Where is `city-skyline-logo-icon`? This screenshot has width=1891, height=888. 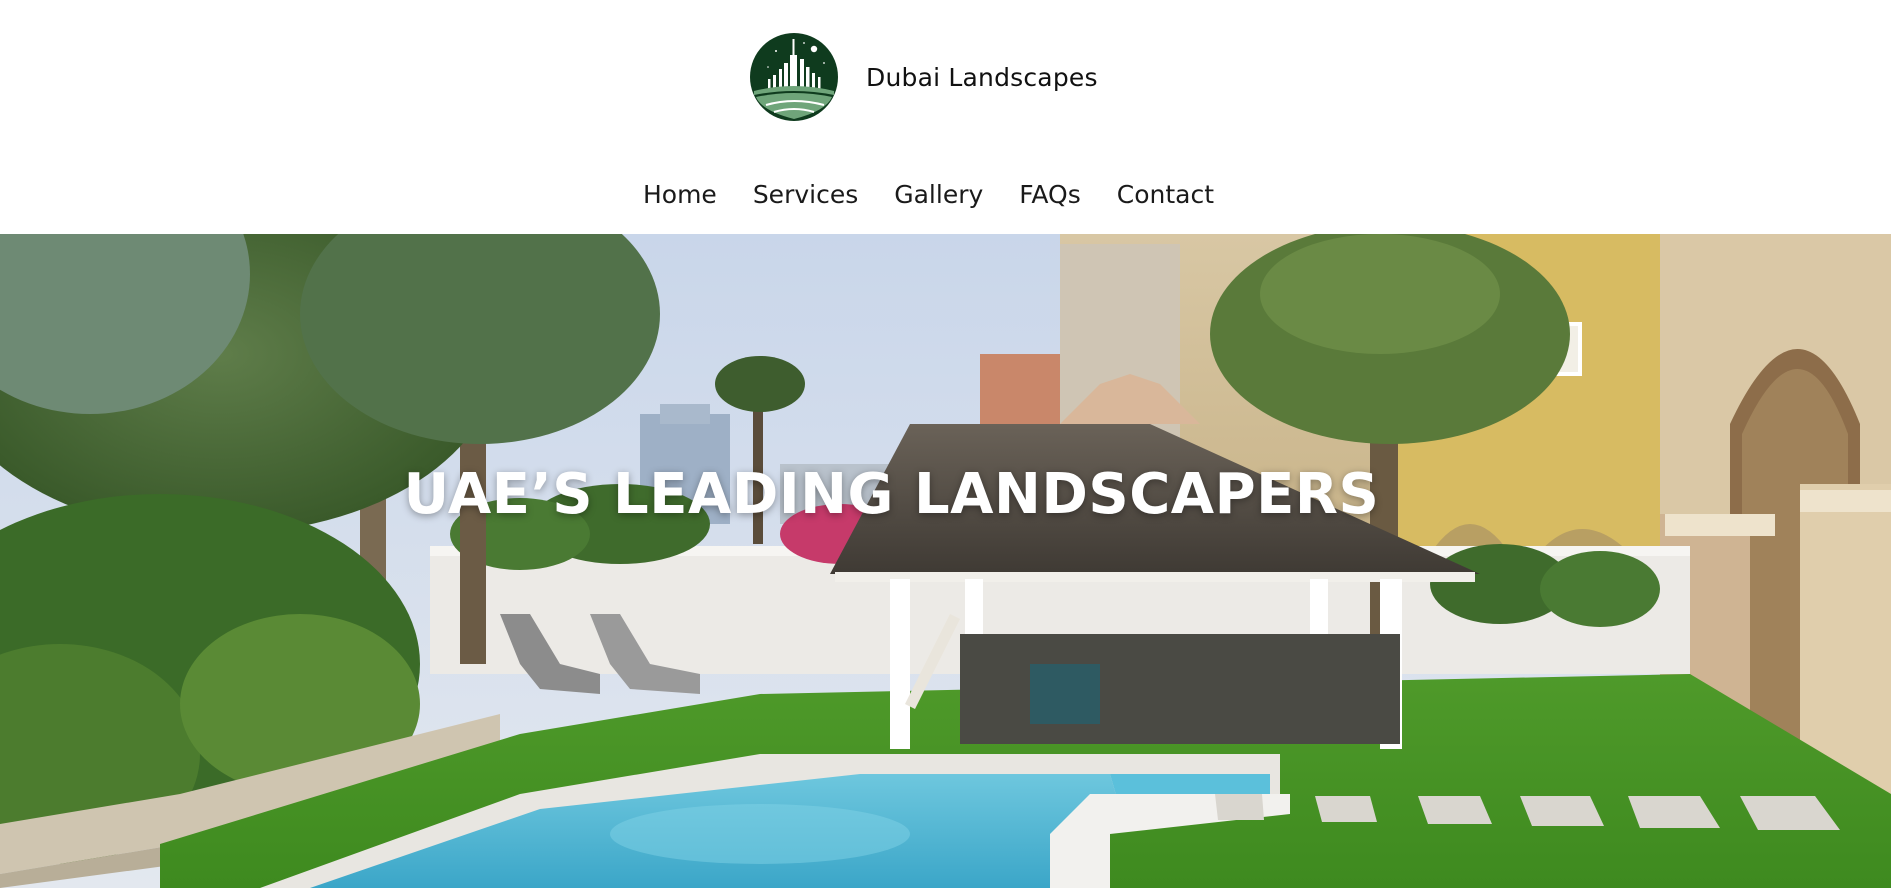 city-skyline-logo-icon is located at coordinates (794, 77).